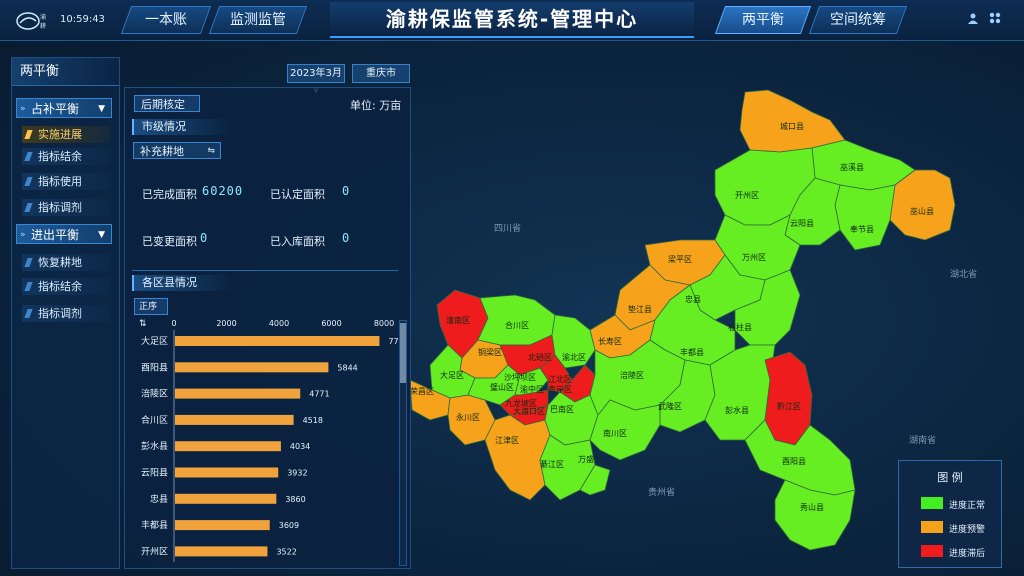 The image size is (1024, 576). I want to click on nav-spatial: 空间统筹, so click(858, 20).